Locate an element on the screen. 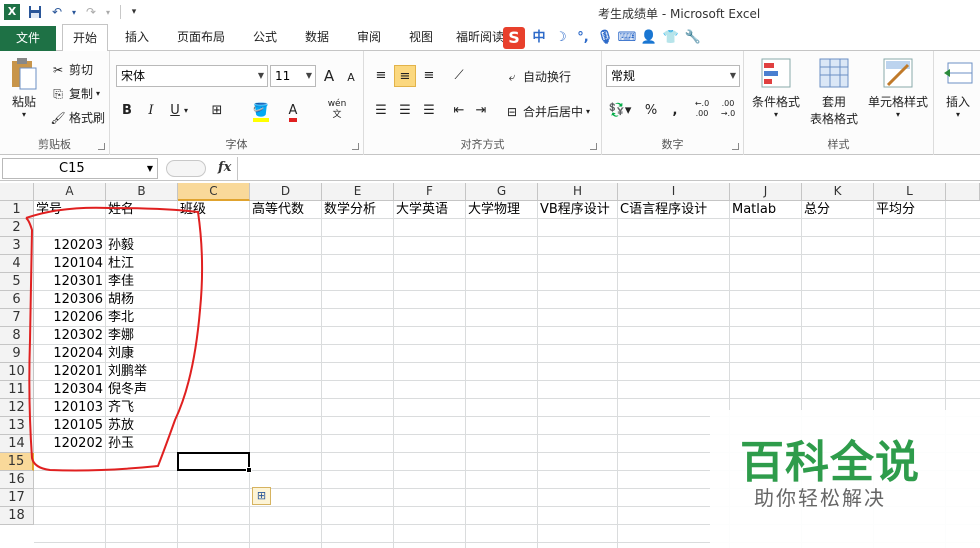 Image resolution: width=980 pixels, height=548 pixels. watermark: 百科全说 助你轻松解决 is located at coordinates (845, 479).